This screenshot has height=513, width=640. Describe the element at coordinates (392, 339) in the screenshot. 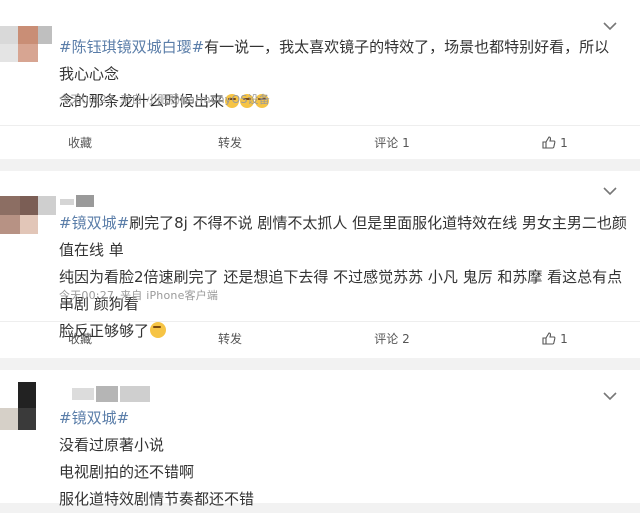

I see `comment-button: 评论 2` at that location.